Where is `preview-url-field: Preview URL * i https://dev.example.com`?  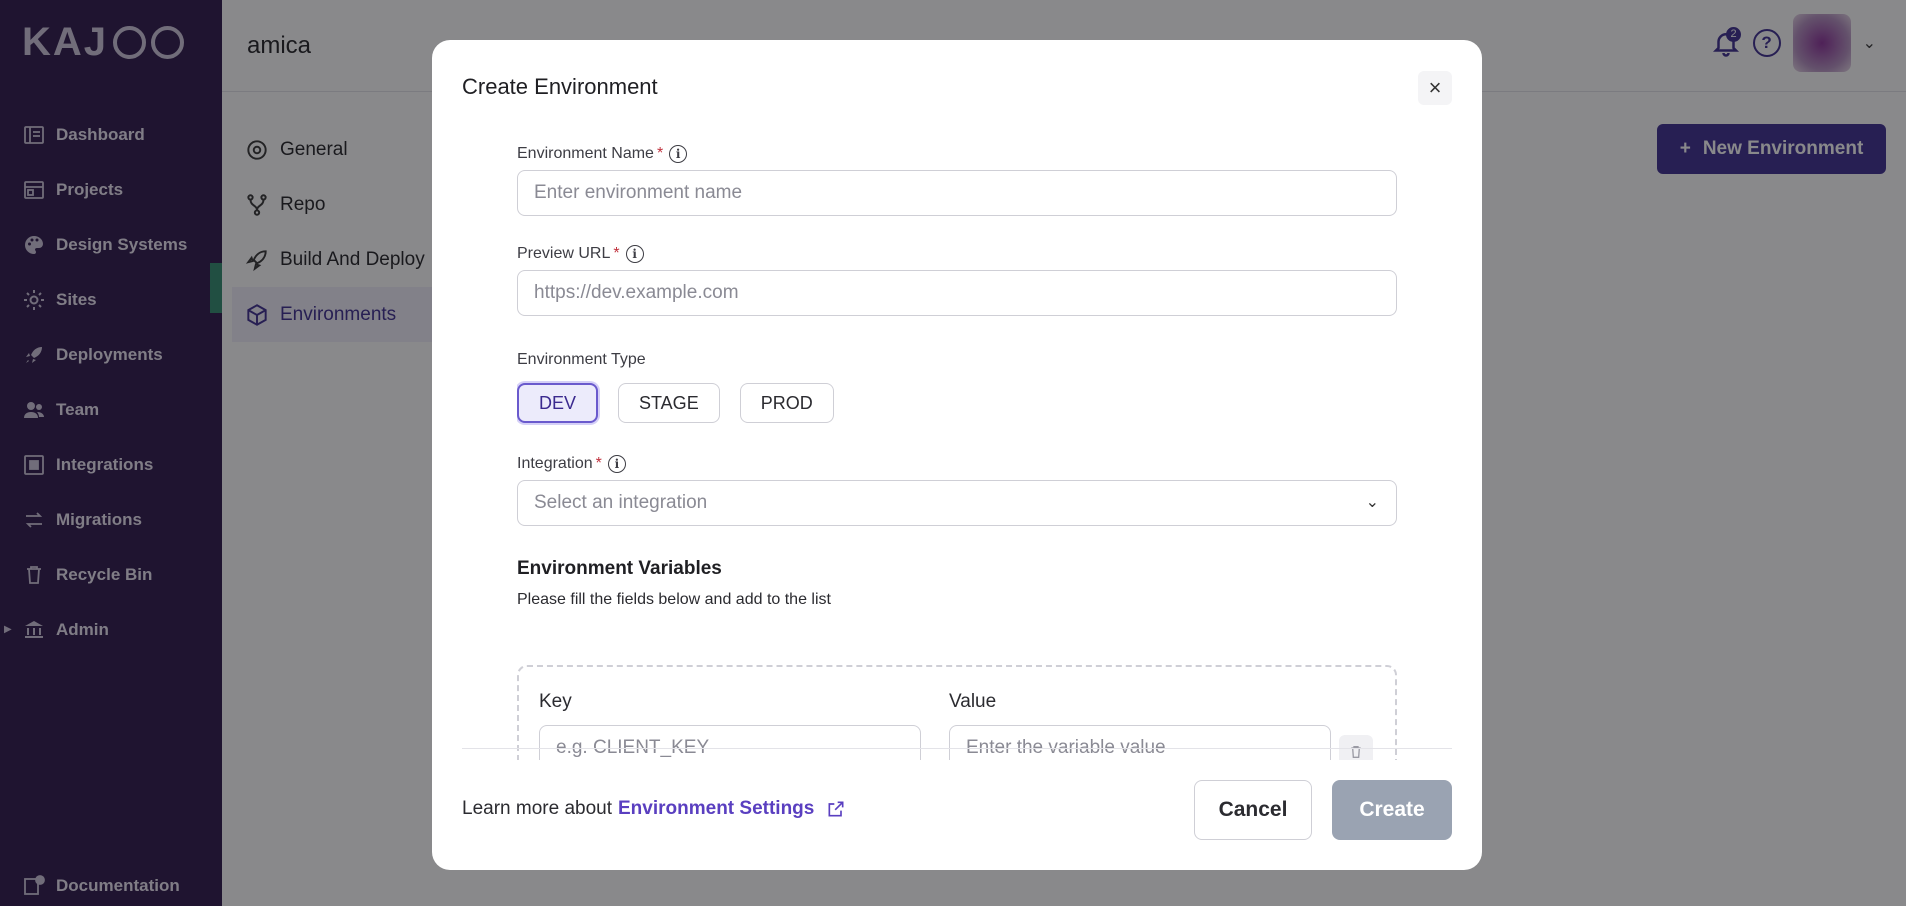
preview-url-field: Preview URL * i https://dev.example.com is located at coordinates (957, 280).